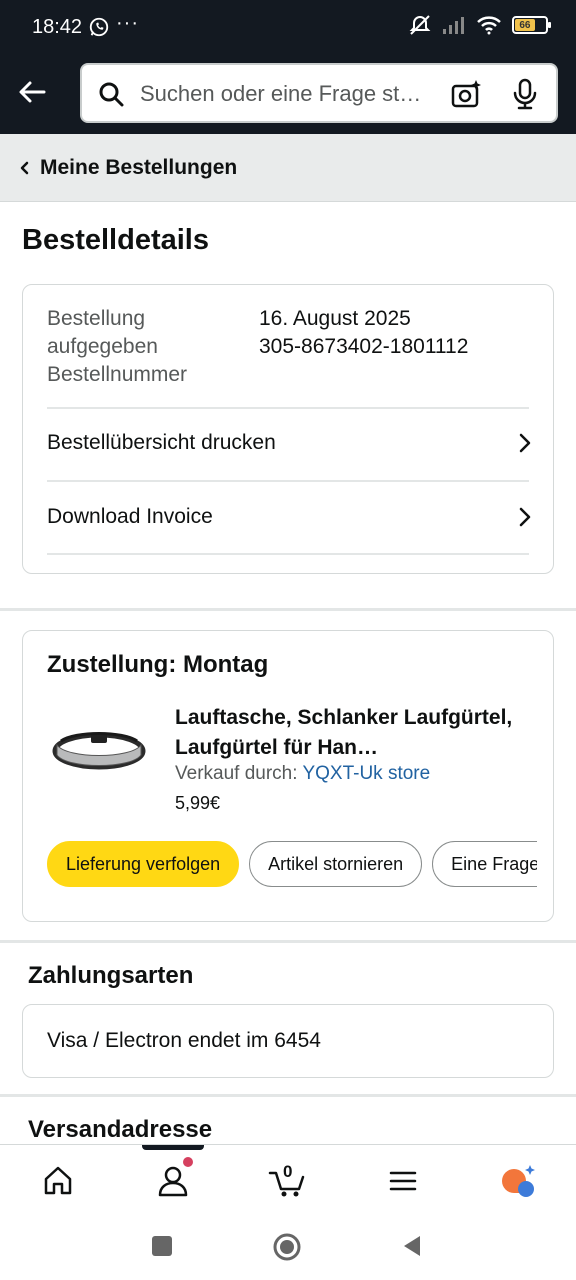 This screenshot has width=576, height=1280. Describe the element at coordinates (531, 25) in the screenshot. I see `battery-icon: 66` at that location.